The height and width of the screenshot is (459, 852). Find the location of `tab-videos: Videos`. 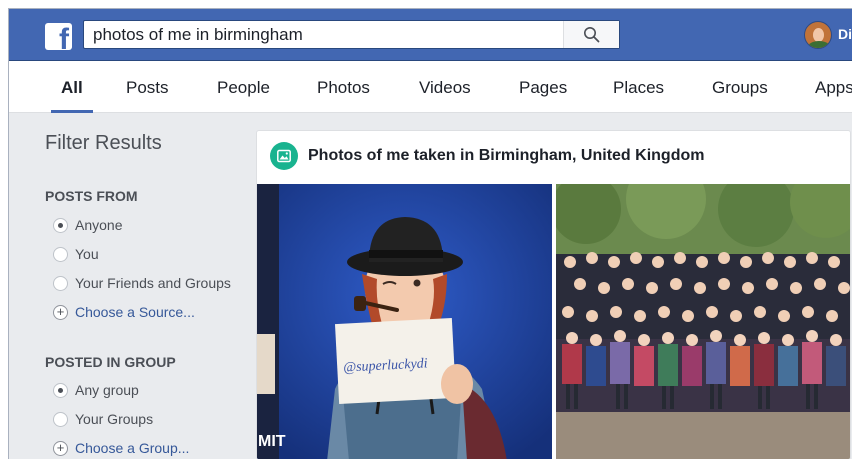

tab-videos: Videos is located at coordinates (445, 87).